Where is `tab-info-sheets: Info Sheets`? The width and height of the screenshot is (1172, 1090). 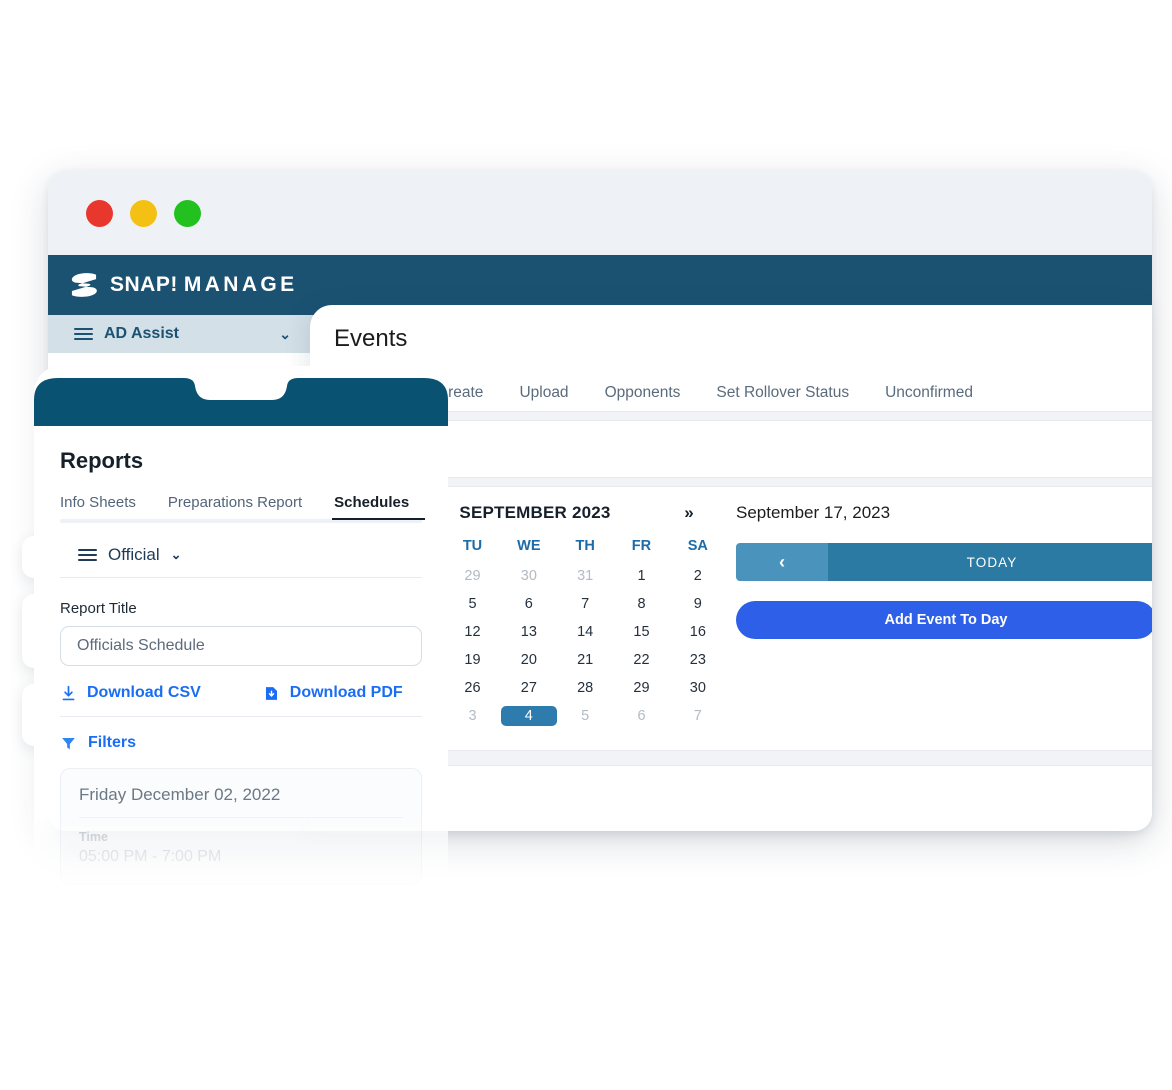
tab-info-sheets: Info Sheets is located at coordinates (106, 507).